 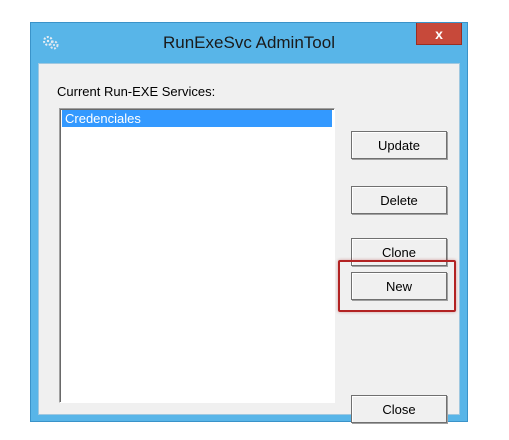 I want to click on close-window-button: x, so click(x=439, y=34).